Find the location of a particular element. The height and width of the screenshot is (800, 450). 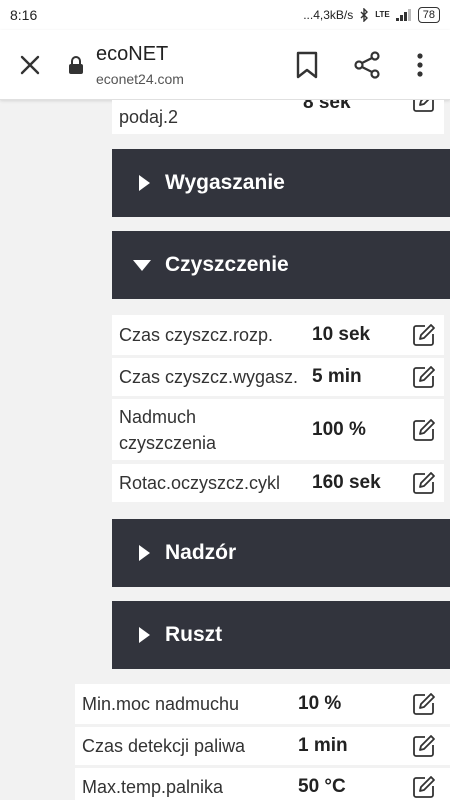

setting-row: Min.moc nadmuchu 10 % is located at coordinates (262, 704).